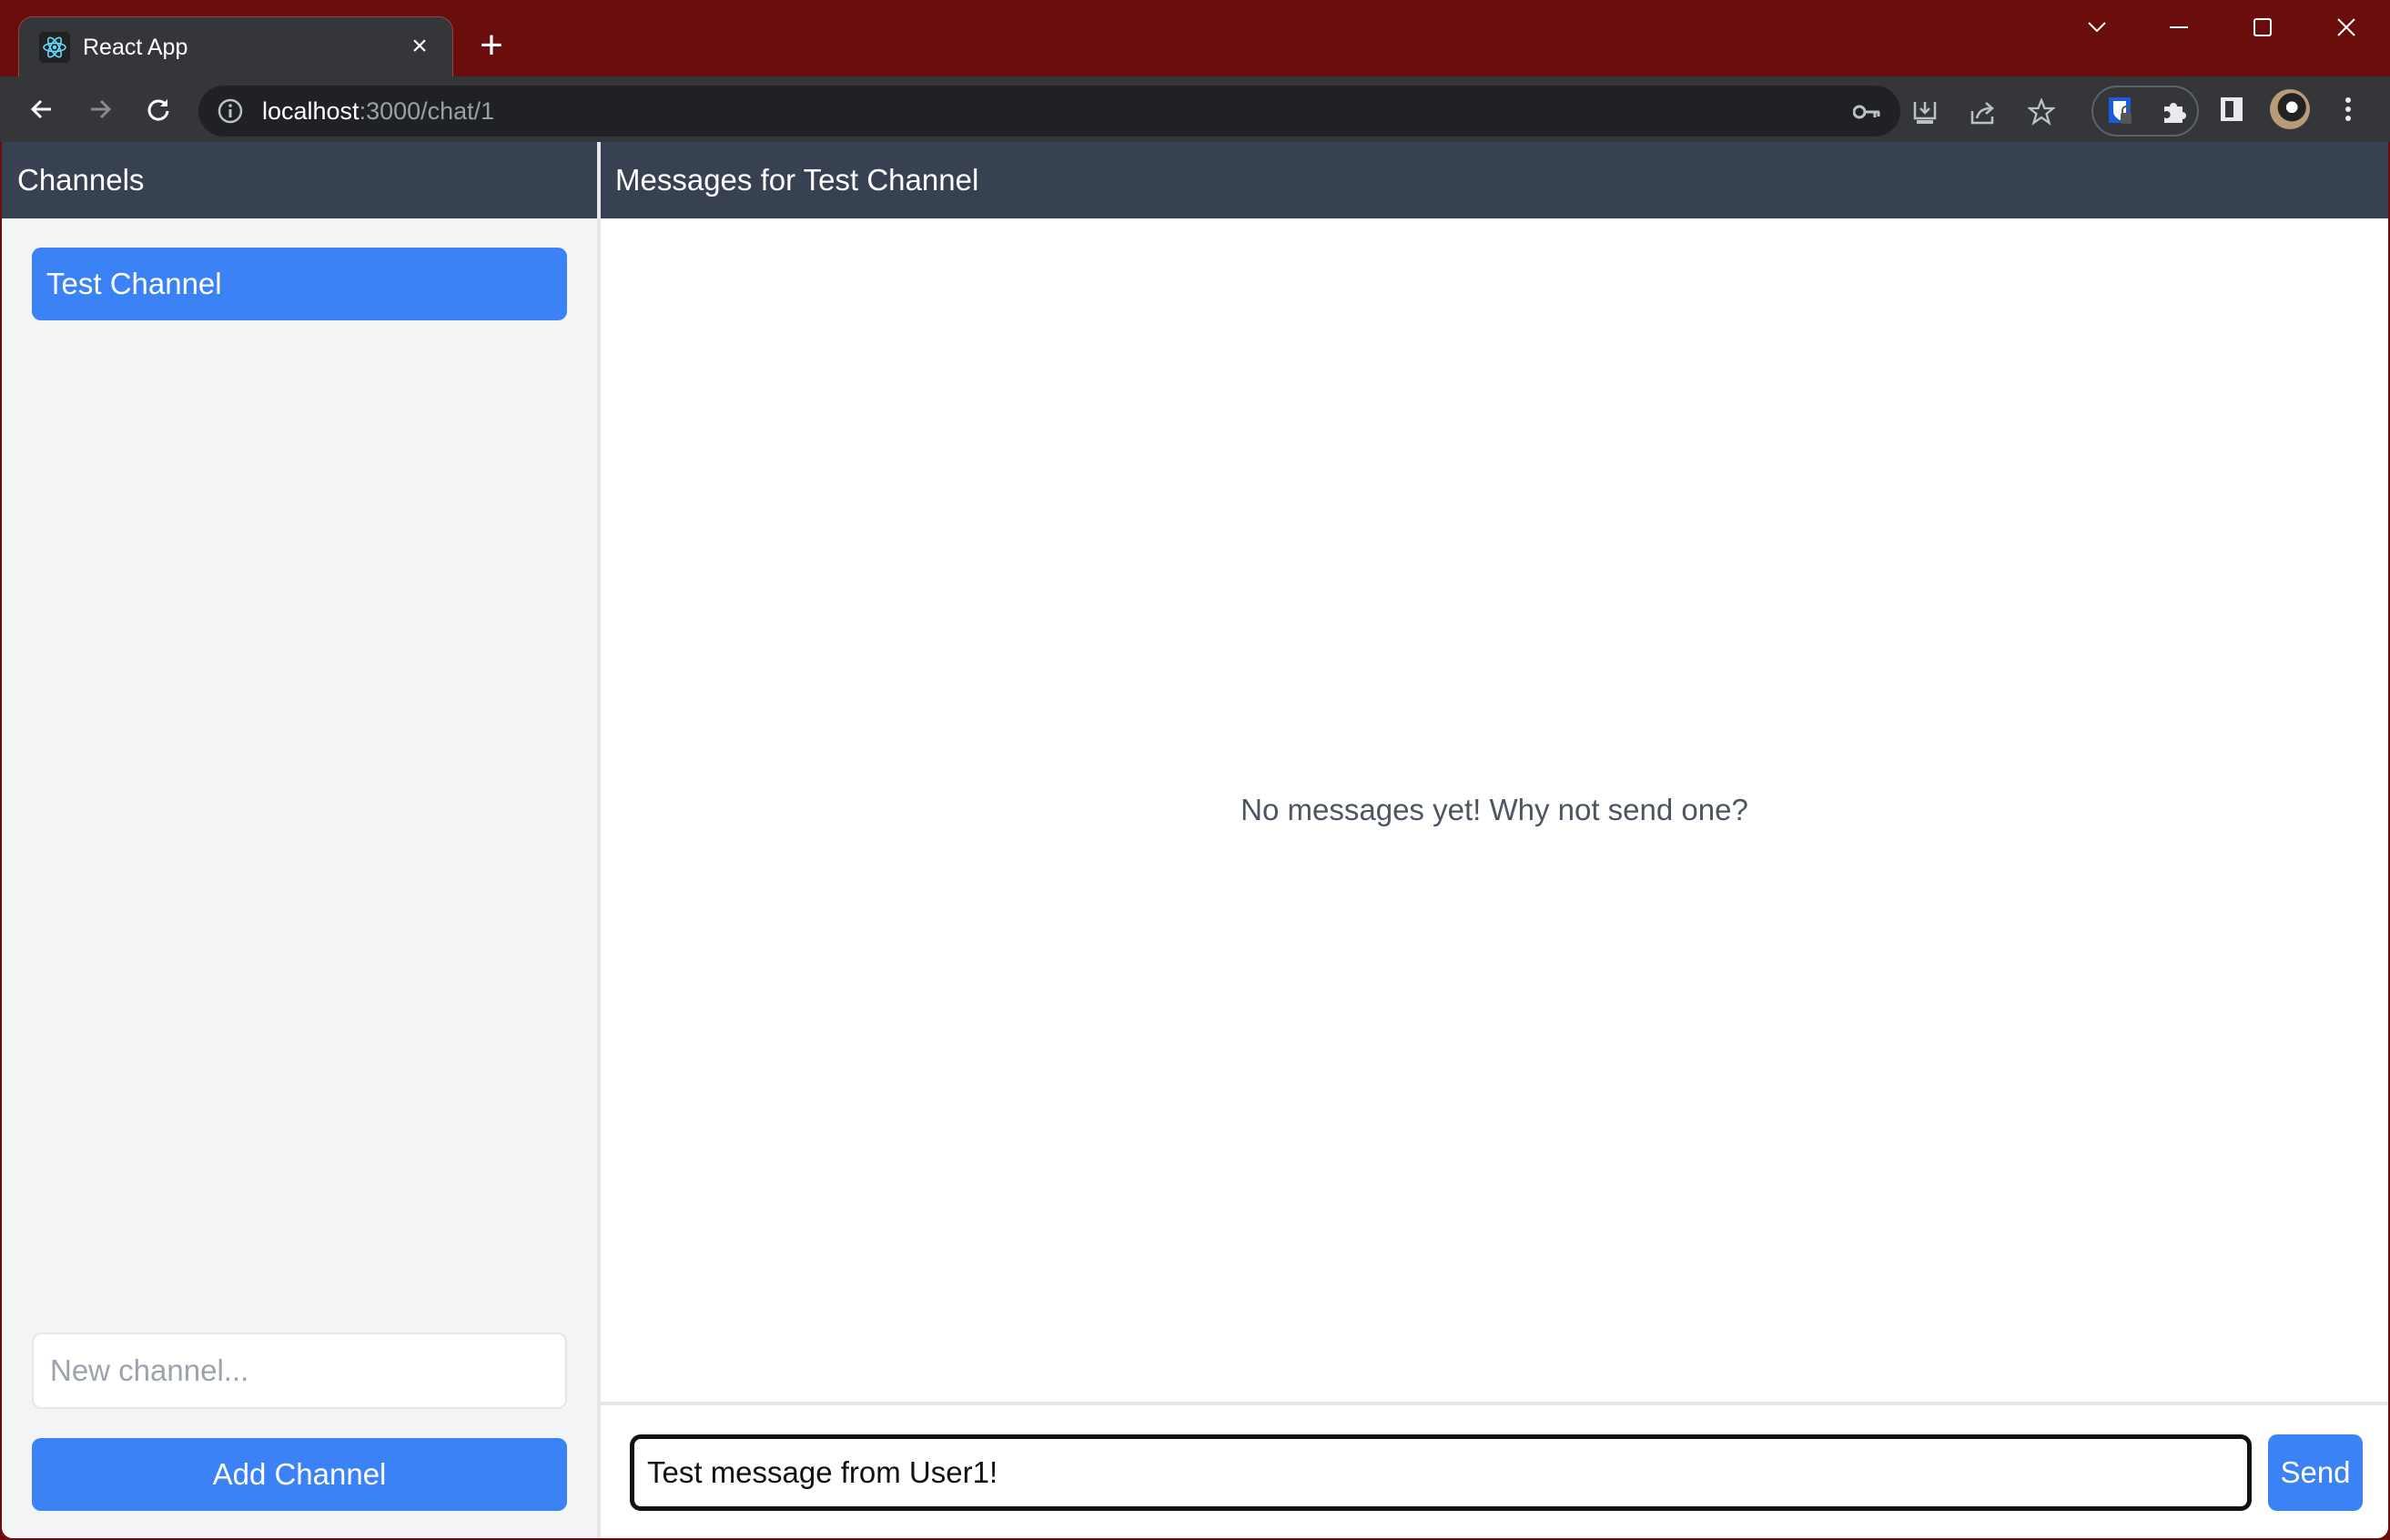  I want to click on forward-arrow-icon, so click(100, 109).